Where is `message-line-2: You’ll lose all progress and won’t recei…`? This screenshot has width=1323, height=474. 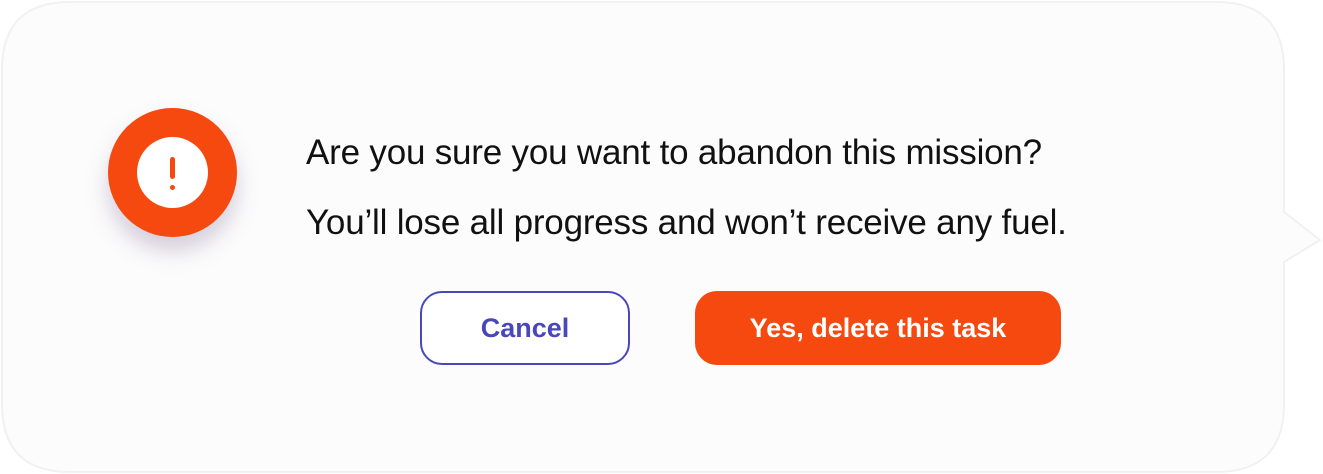 message-line-2: You’ll lose all progress and won’t recei… is located at coordinates (686, 222).